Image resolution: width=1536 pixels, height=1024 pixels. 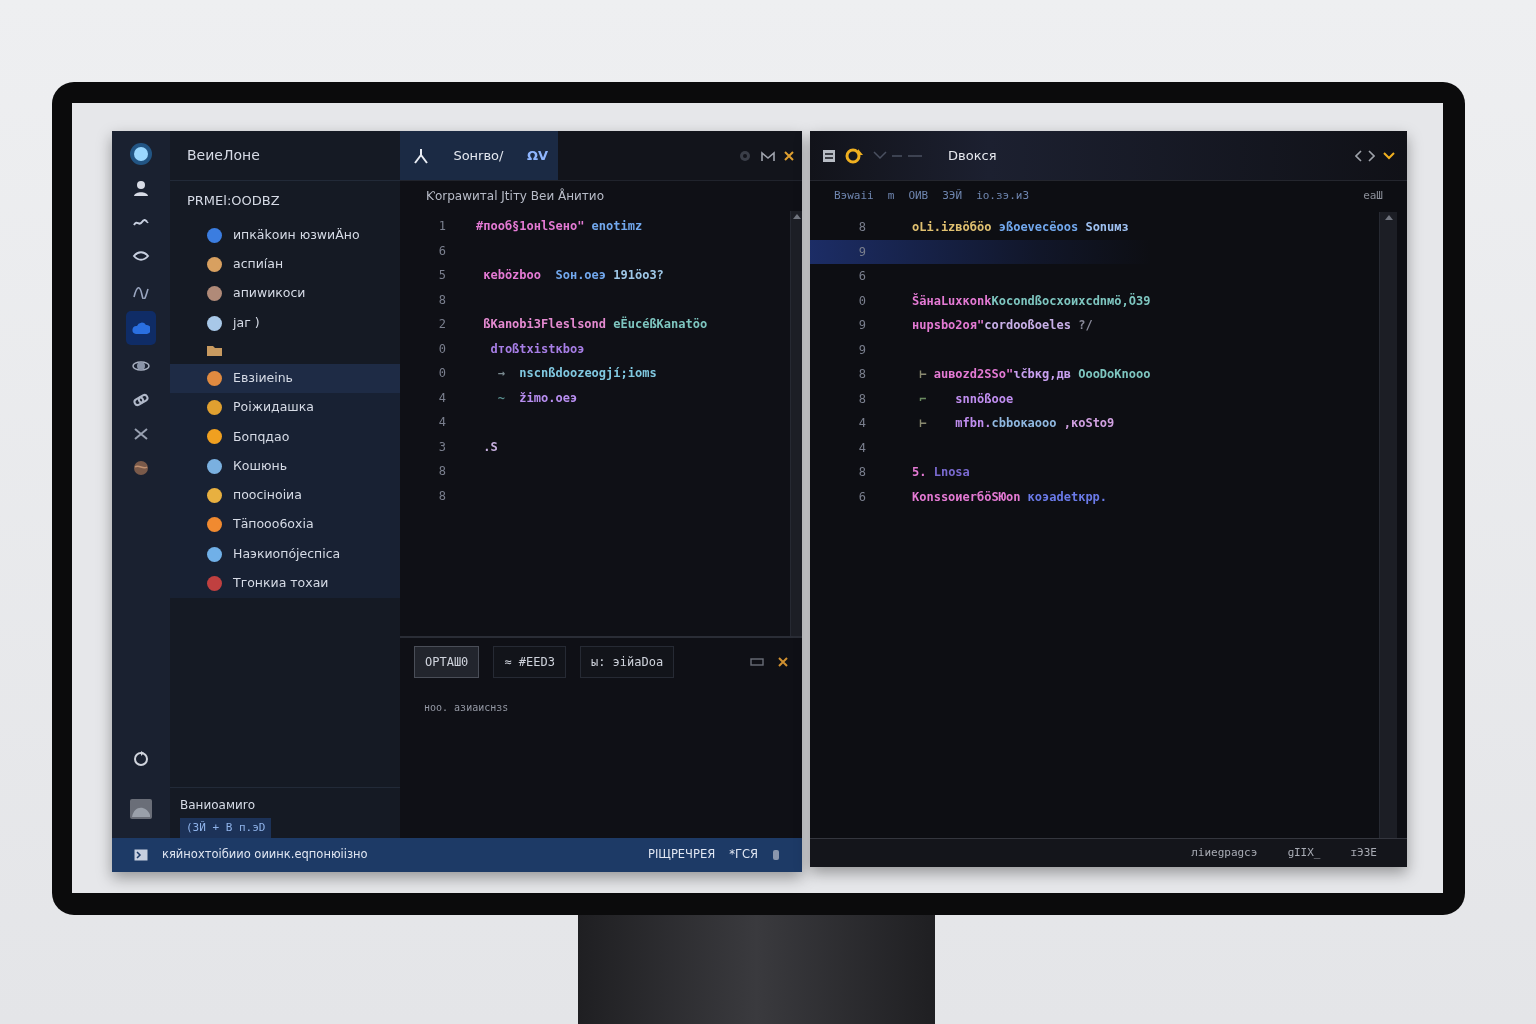 I want to click on breadcrumb: Ƙоrраwитаl Jtiту Веи Åнитиo, so click(x=515, y=196).